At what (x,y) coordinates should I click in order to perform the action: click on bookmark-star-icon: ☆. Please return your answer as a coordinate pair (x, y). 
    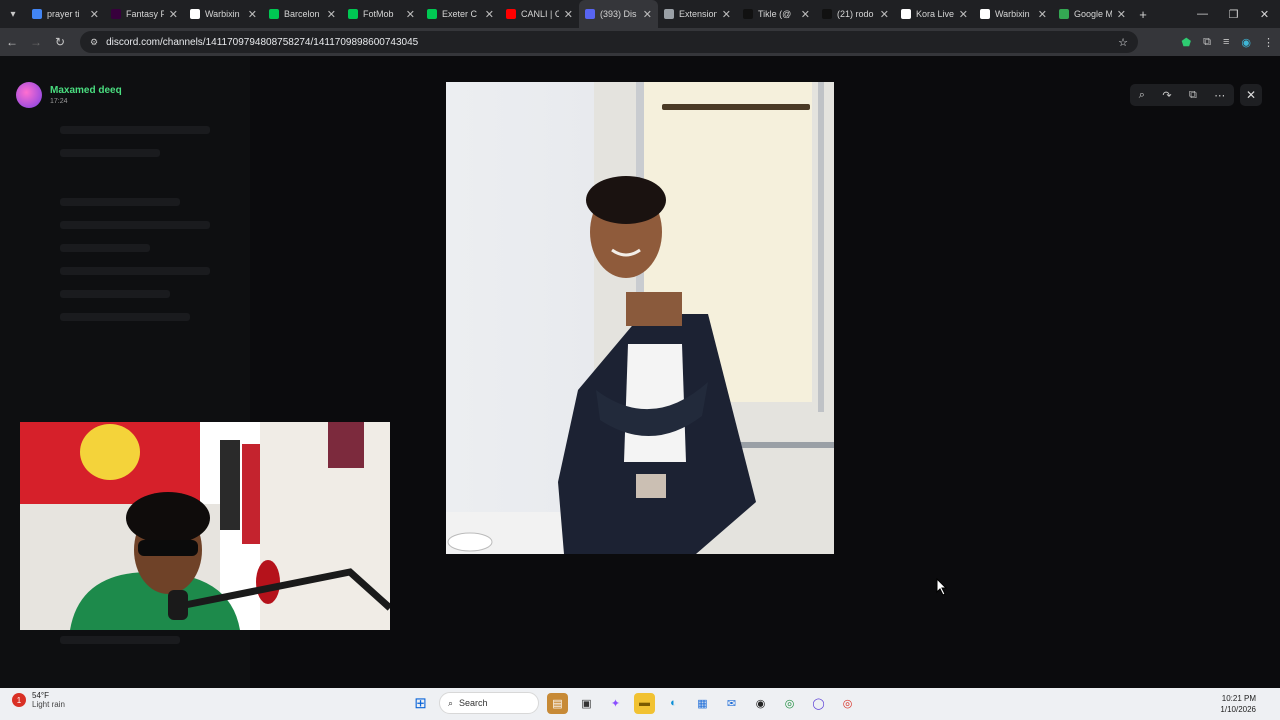
    Looking at the image, I should click on (1123, 42).